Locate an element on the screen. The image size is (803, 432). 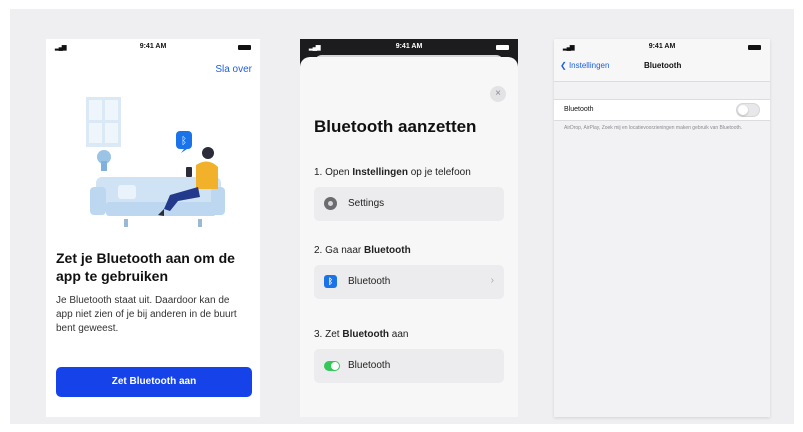
settings-gear-icon is located at coordinates (330, 203).